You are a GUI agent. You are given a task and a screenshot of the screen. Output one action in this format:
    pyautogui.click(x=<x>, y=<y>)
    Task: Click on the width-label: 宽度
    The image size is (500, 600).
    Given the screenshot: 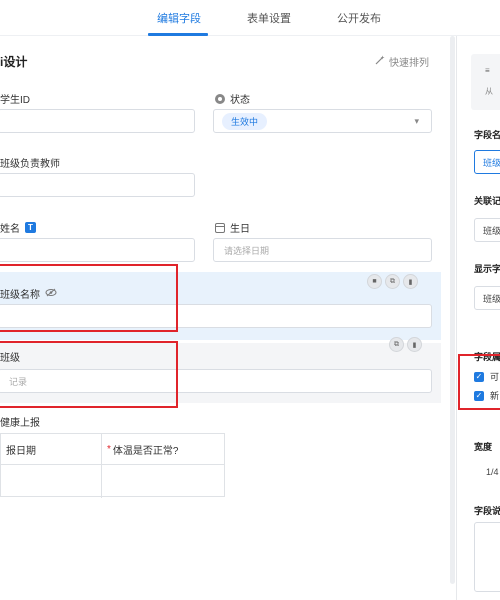 What is the action you would take?
    pyautogui.click(x=483, y=447)
    